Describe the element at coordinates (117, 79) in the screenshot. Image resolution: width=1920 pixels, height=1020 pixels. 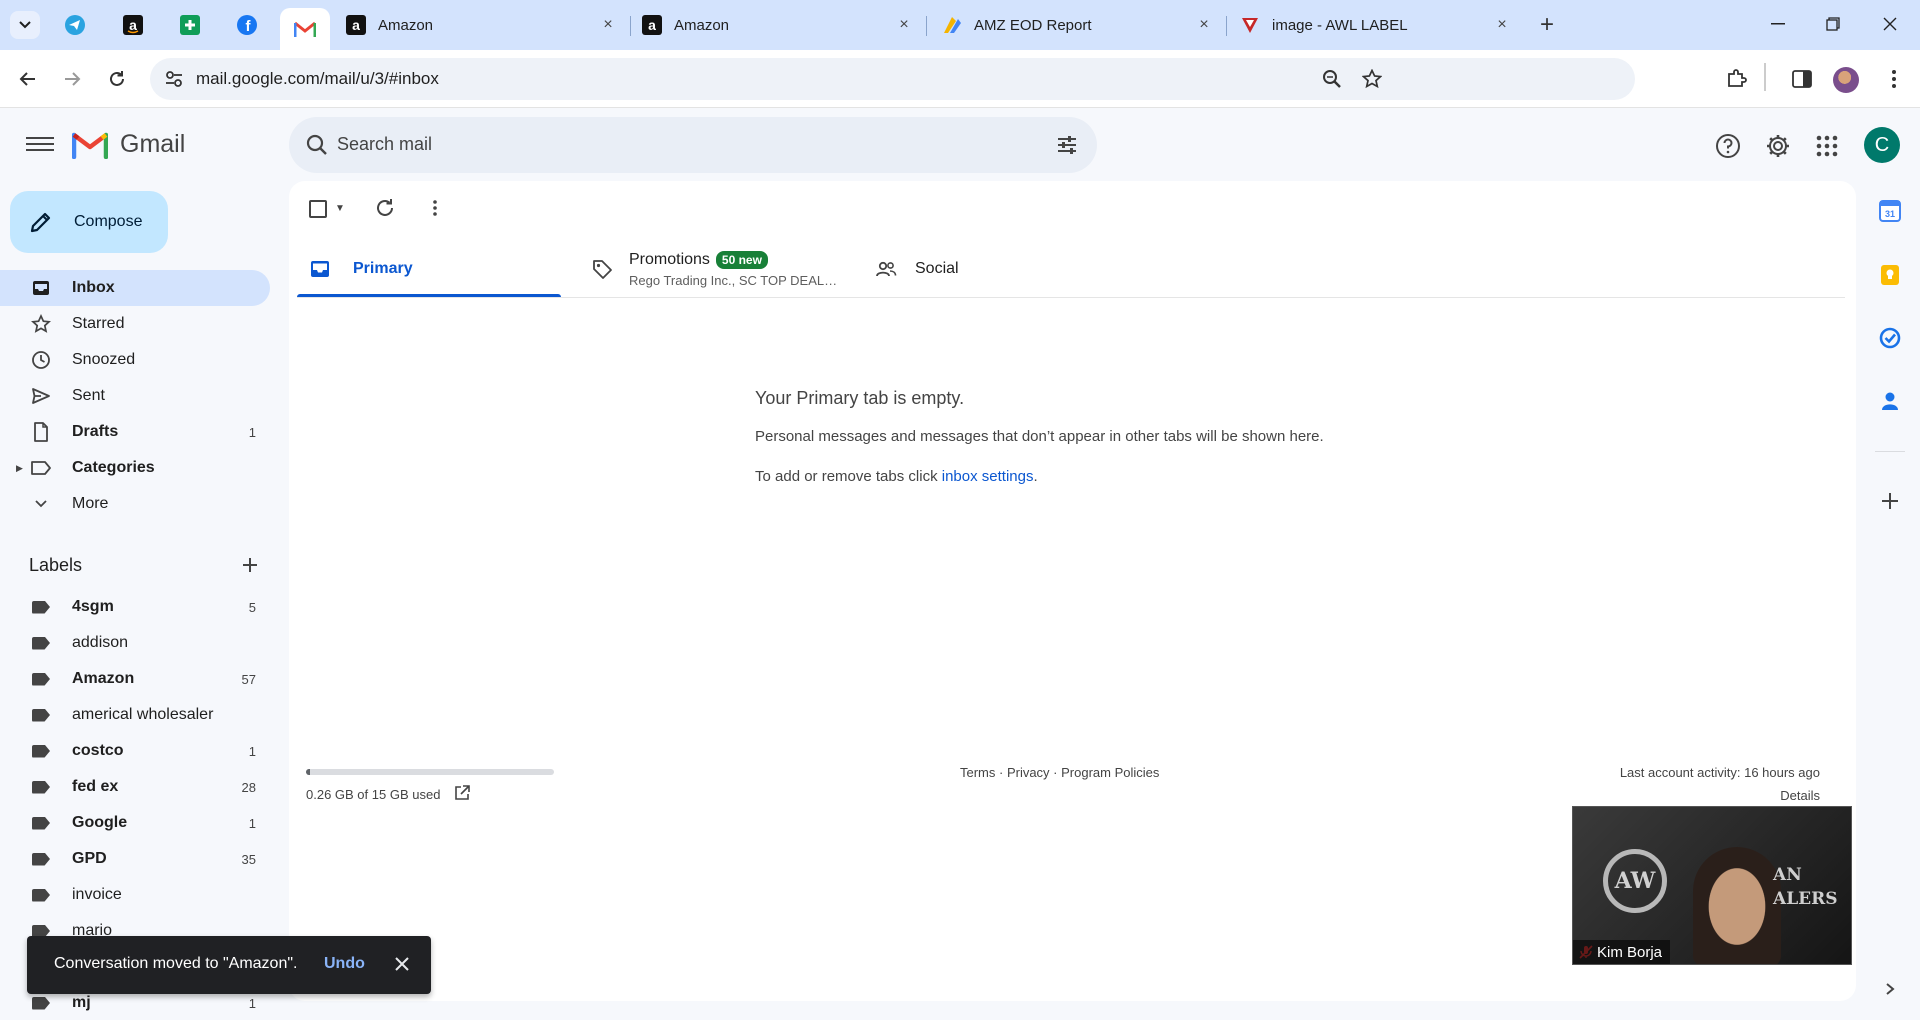
I see `reload-button` at that location.